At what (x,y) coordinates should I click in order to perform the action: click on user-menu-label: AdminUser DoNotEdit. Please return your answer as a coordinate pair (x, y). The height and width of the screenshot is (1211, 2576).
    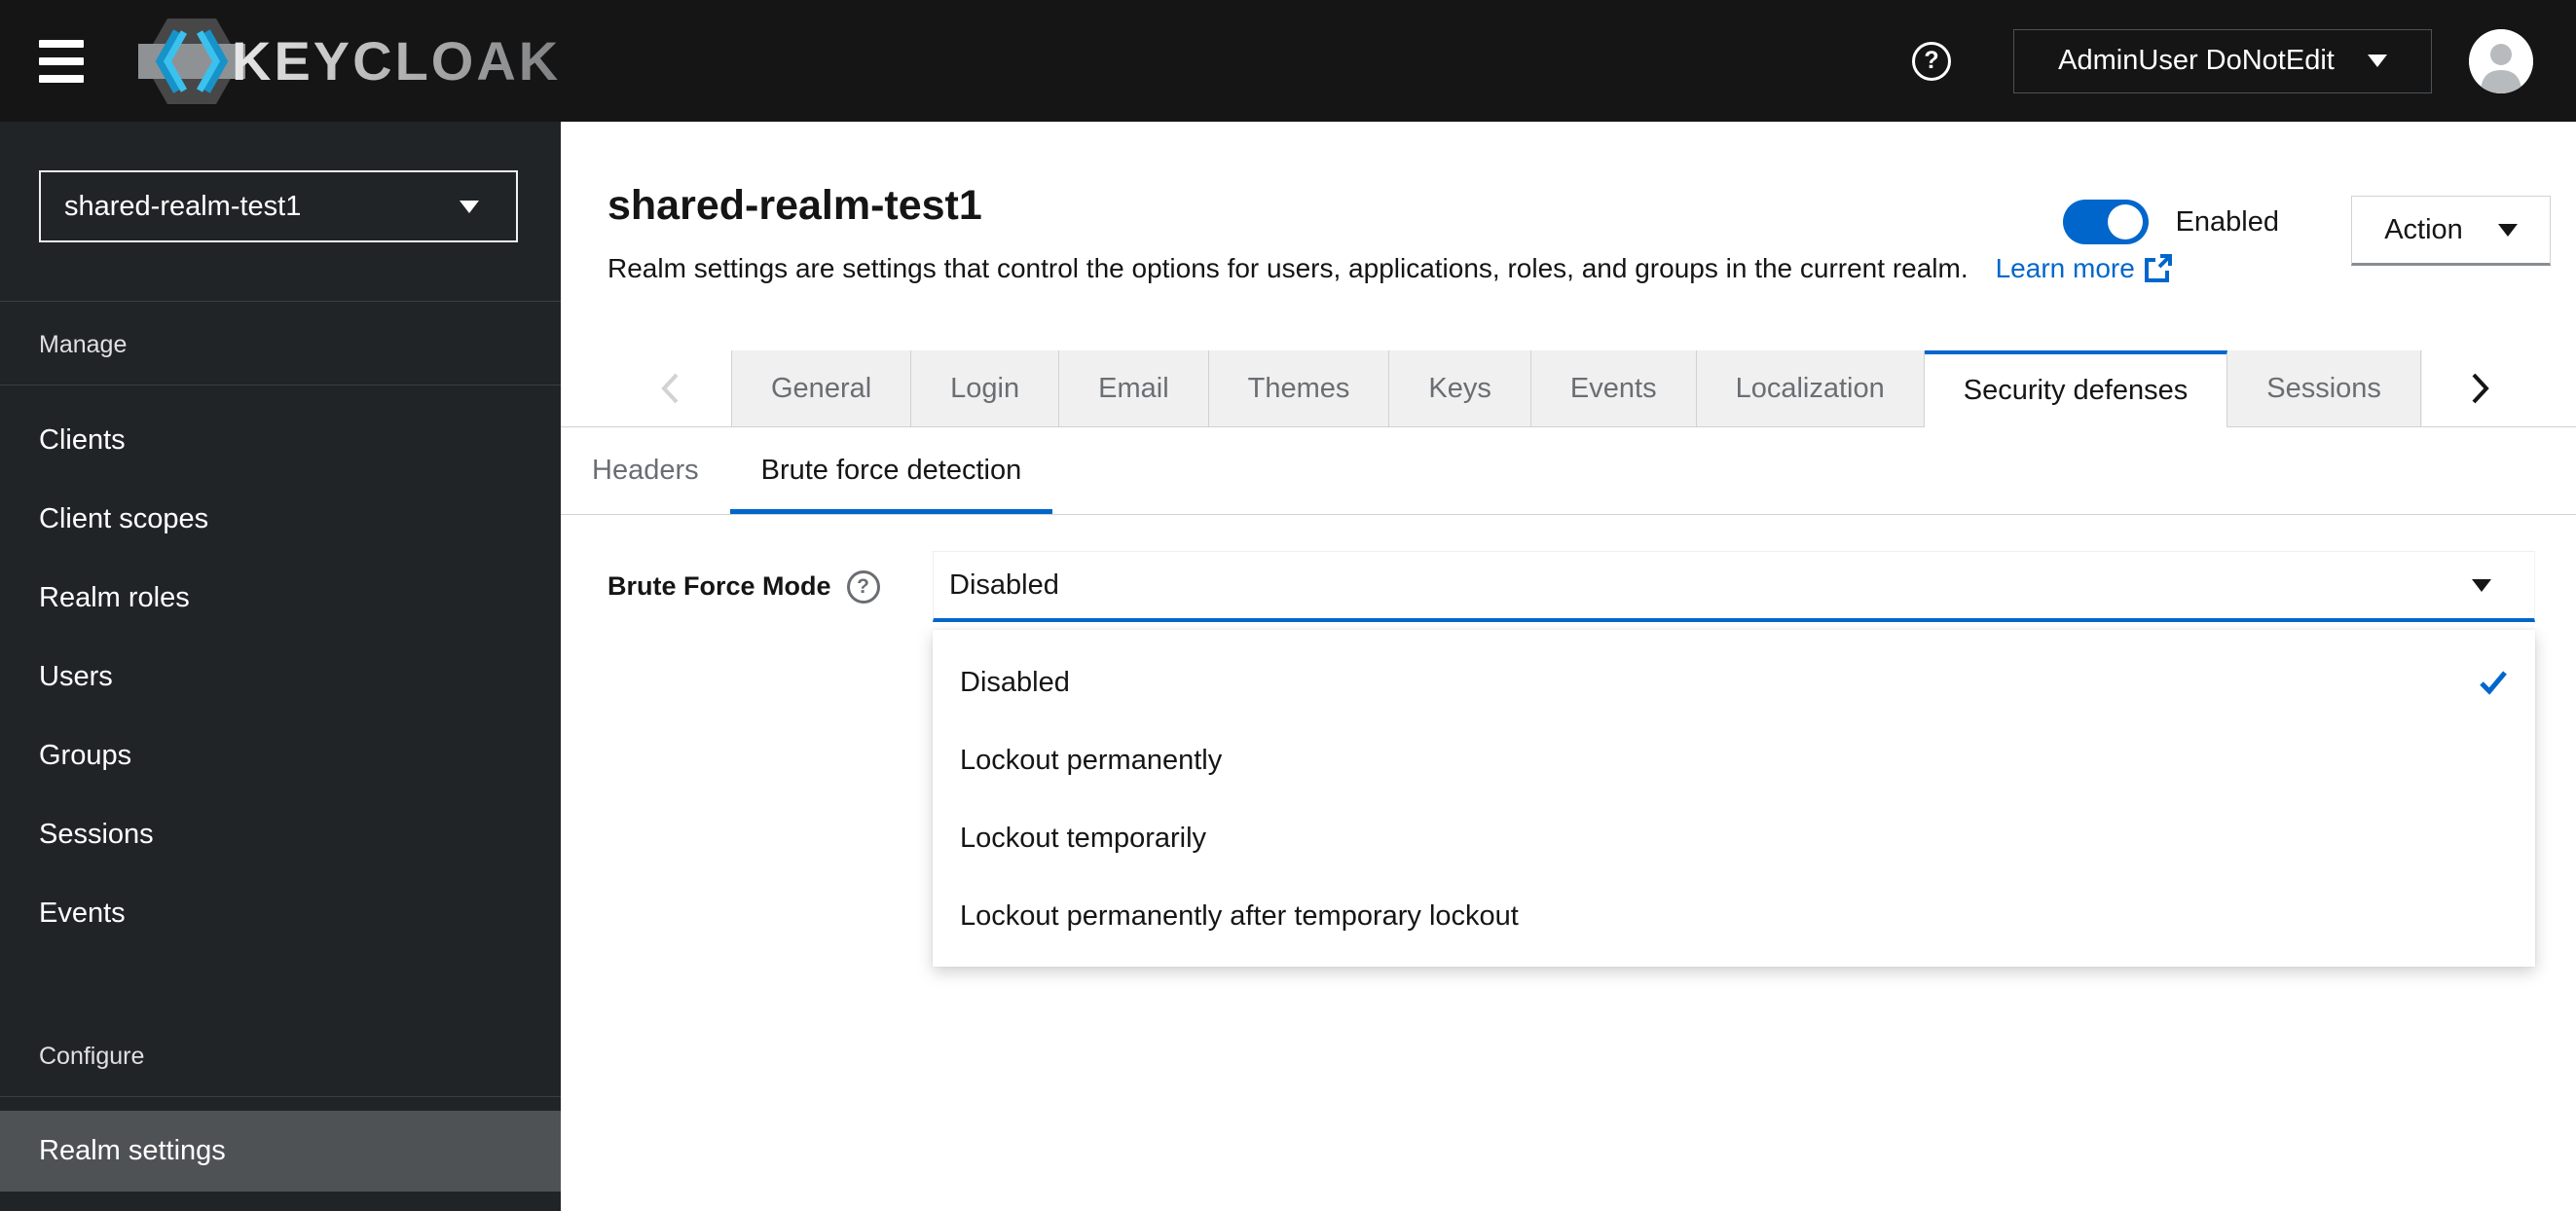
    Looking at the image, I should click on (2196, 60).